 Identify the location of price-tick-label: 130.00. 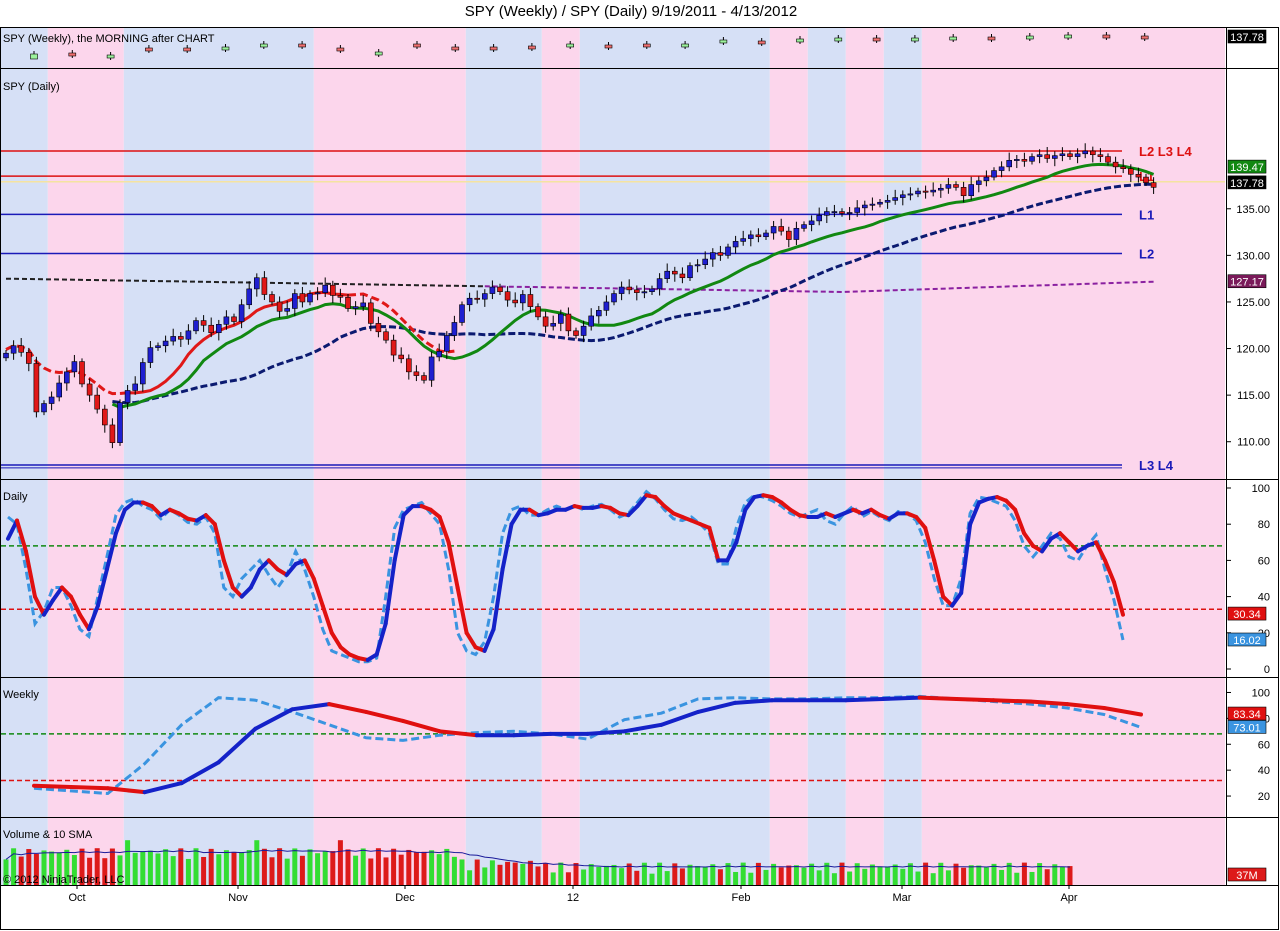
(1253, 256).